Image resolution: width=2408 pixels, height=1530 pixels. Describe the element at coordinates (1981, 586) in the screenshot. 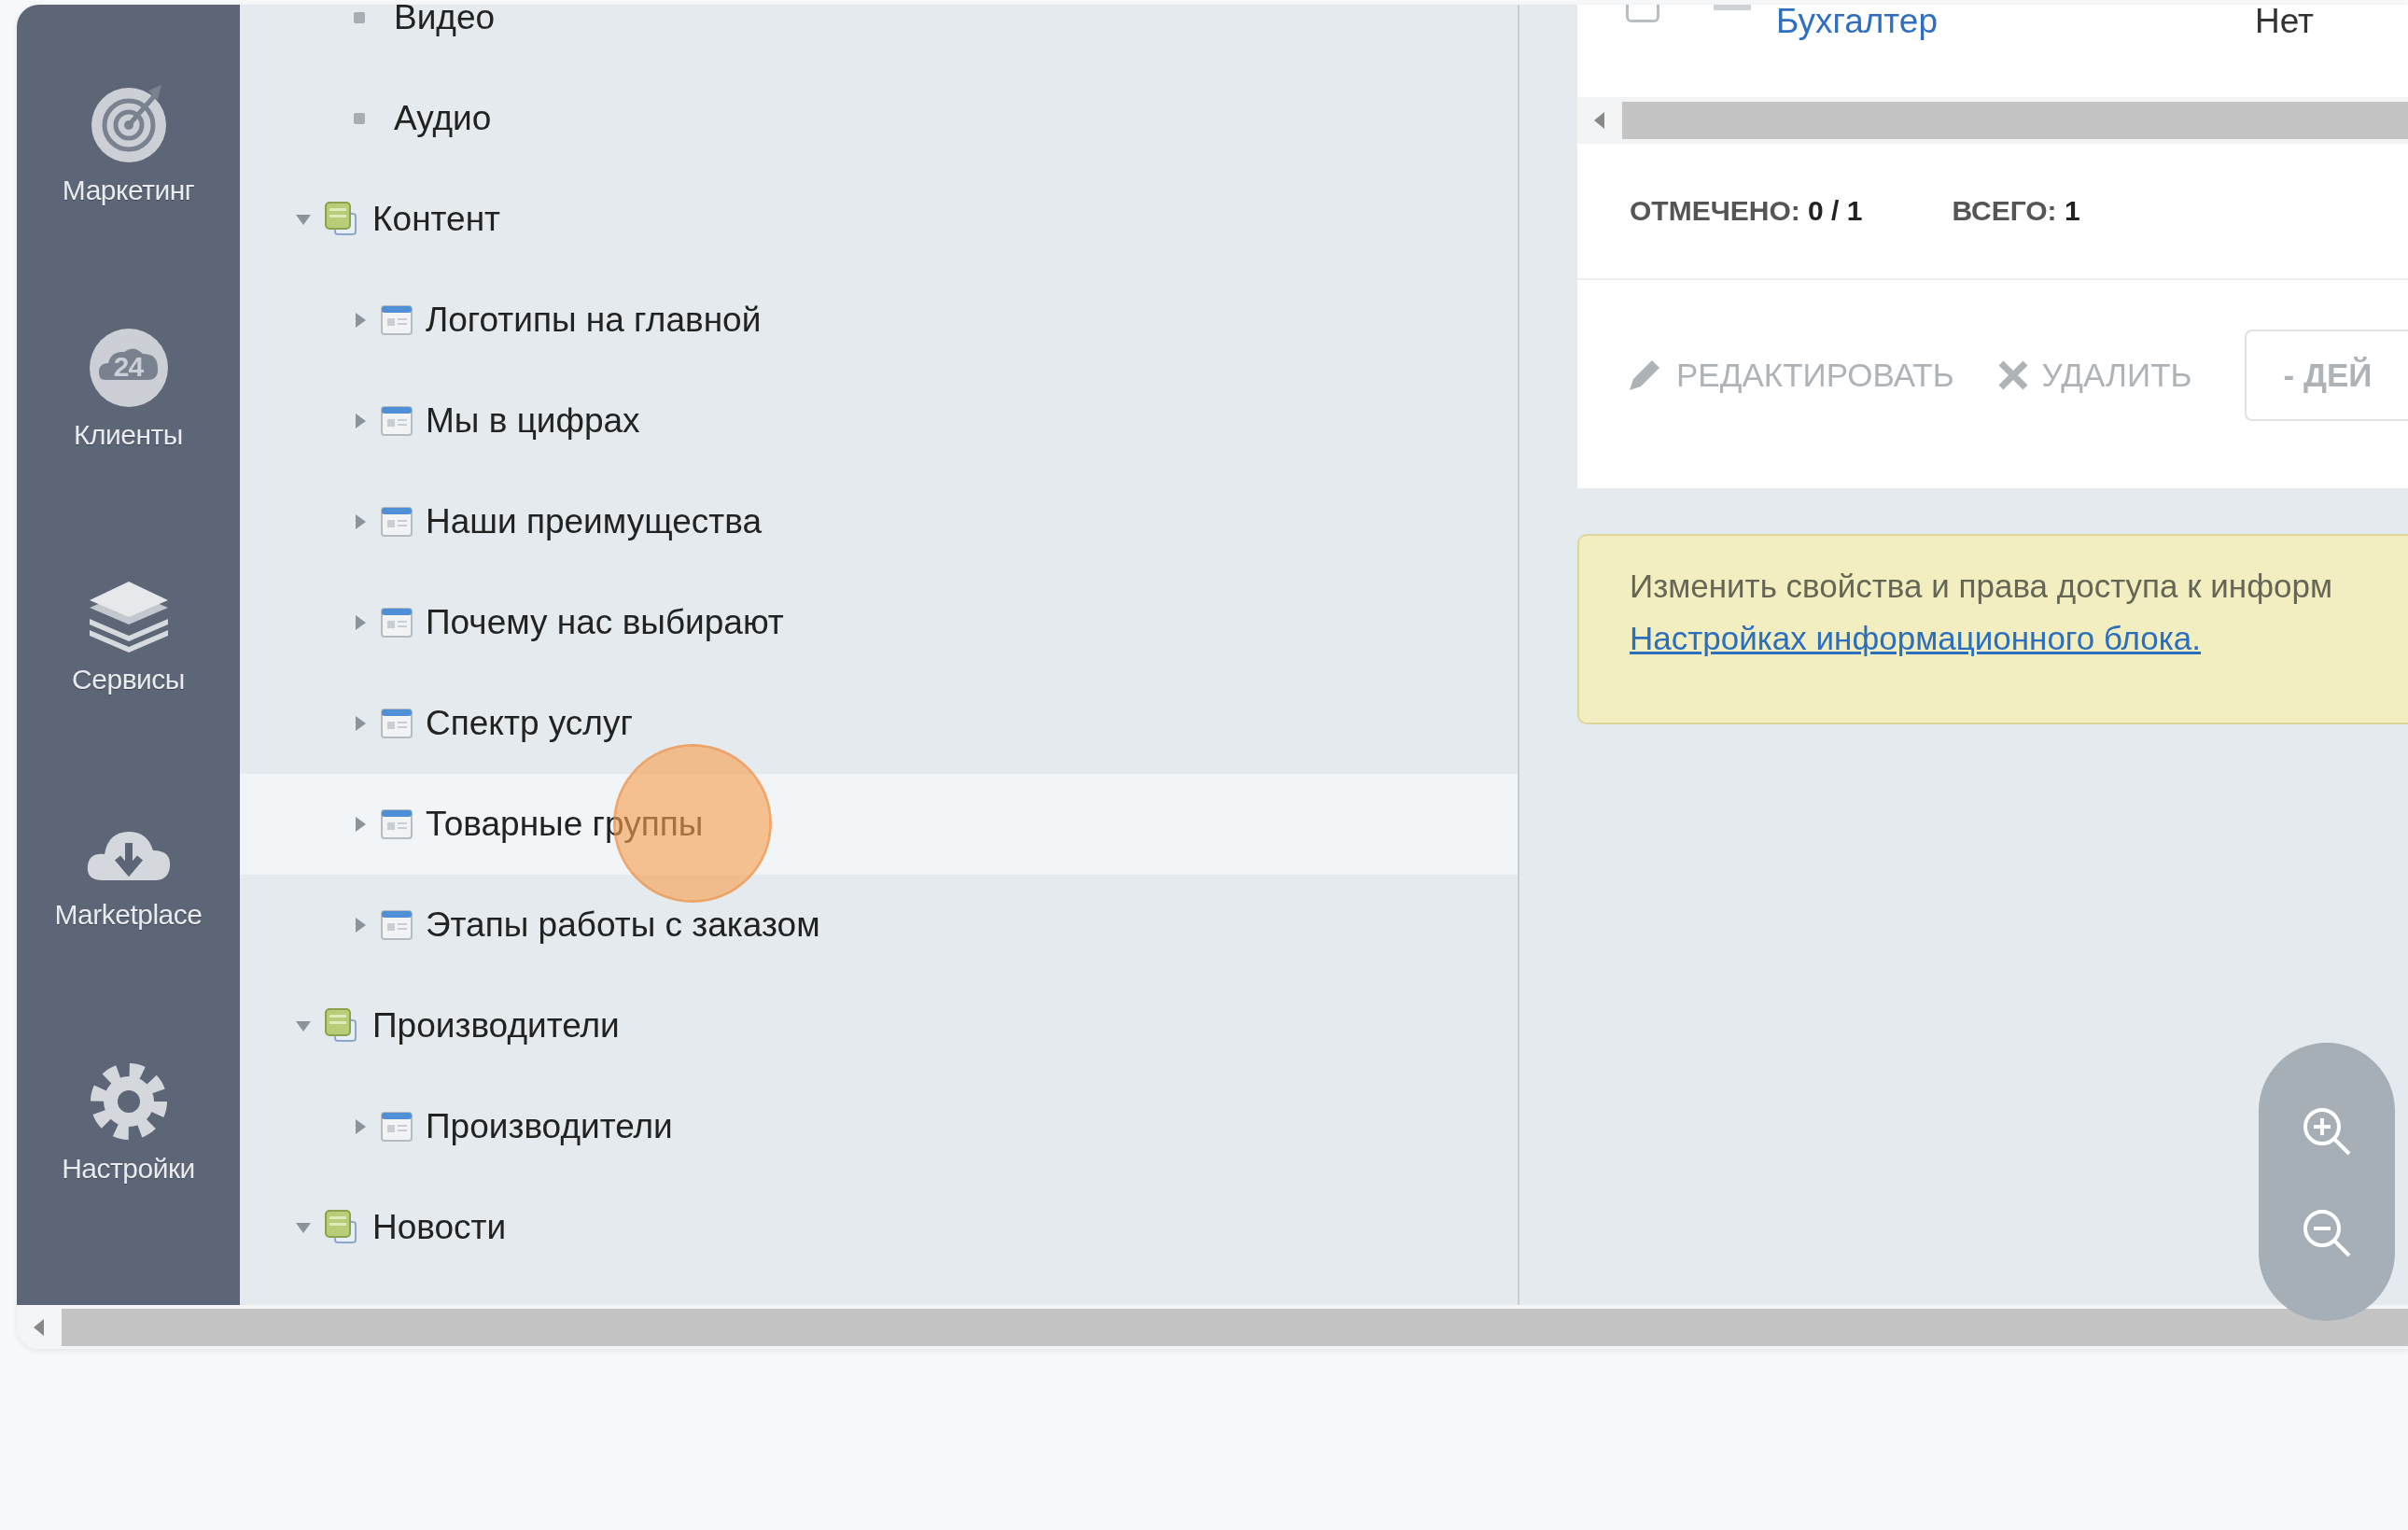

I see `notice-text: Изменить свойства и права доступа к информ` at that location.